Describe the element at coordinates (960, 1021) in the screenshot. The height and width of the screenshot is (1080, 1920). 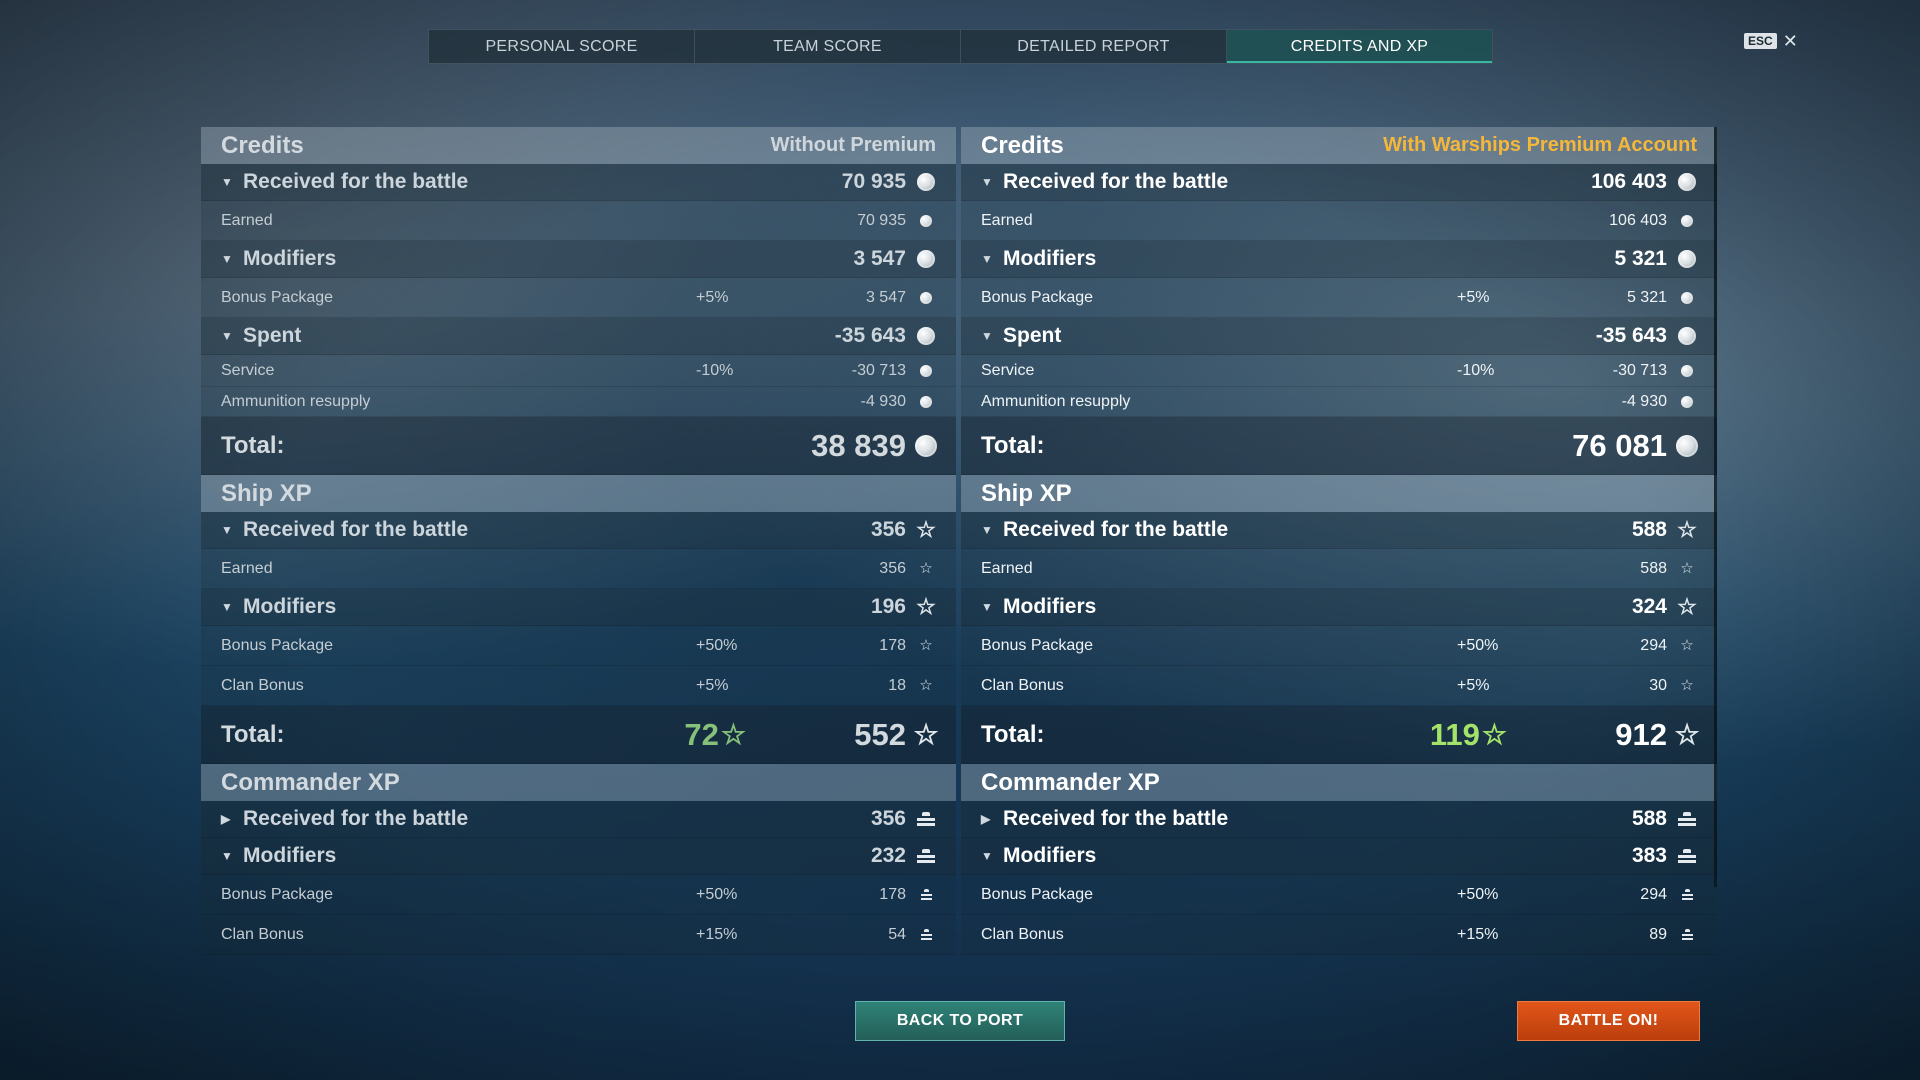
I see `back-to-port-button: BACK TO PORT` at that location.